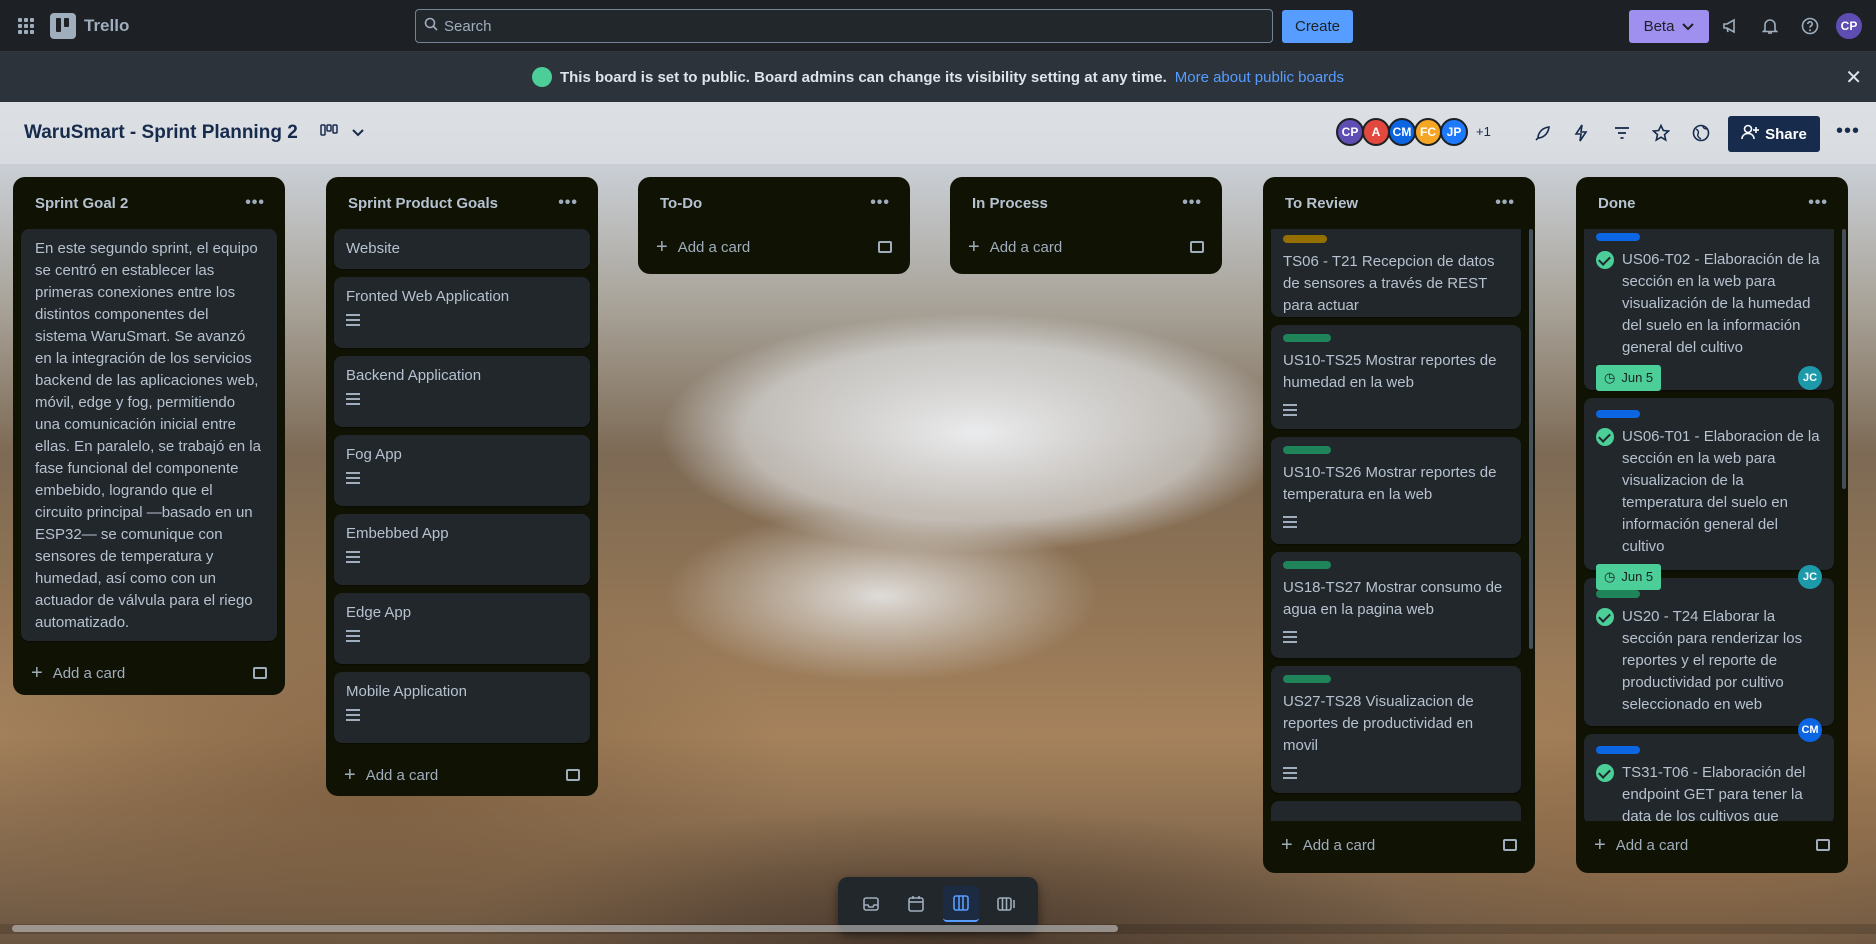 This screenshot has width=1876, height=944. Describe the element at coordinates (1402, 132) in the screenshot. I see `member-avatar: CM` at that location.